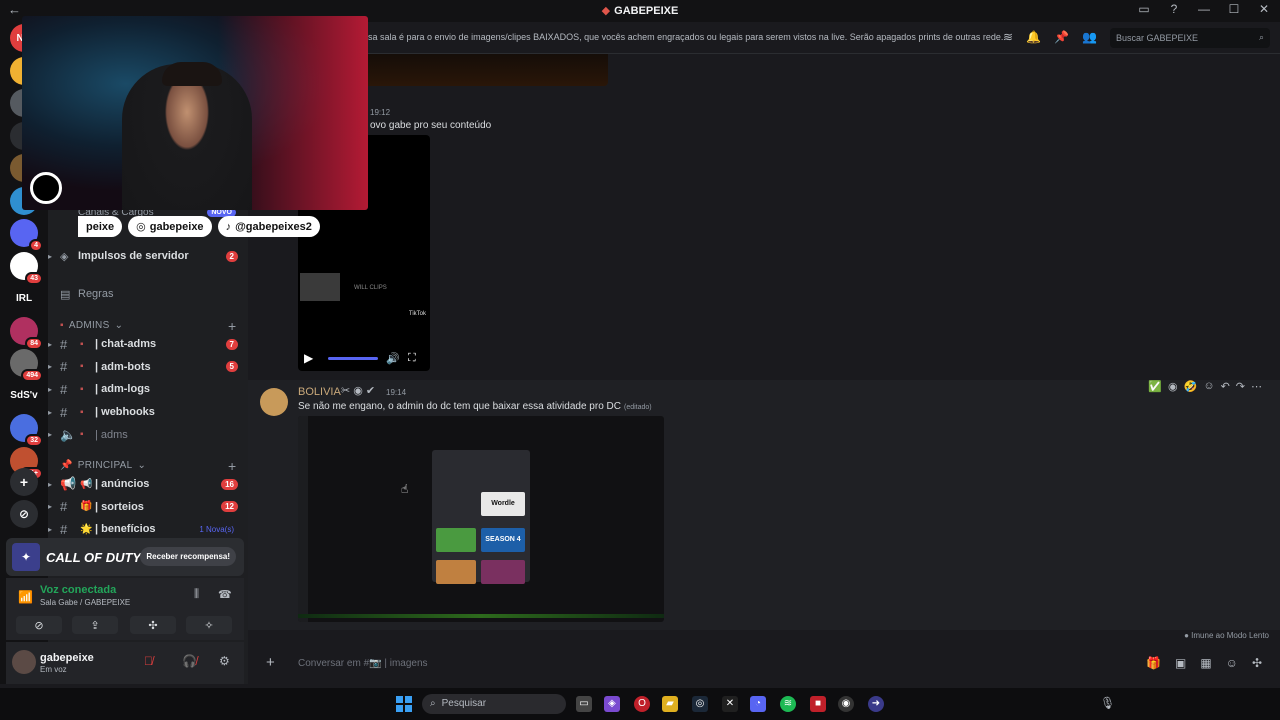  What do you see at coordinates (53, 669) in the screenshot?
I see `user-status: Em voz` at bounding box center [53, 669].